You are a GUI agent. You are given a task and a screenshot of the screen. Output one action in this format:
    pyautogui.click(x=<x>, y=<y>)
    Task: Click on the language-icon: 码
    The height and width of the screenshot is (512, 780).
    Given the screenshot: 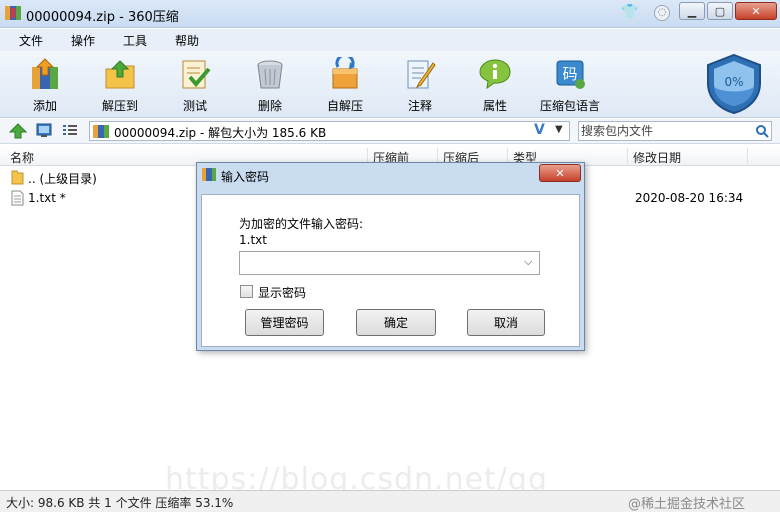 What is the action you would take?
    pyautogui.click(x=570, y=74)
    